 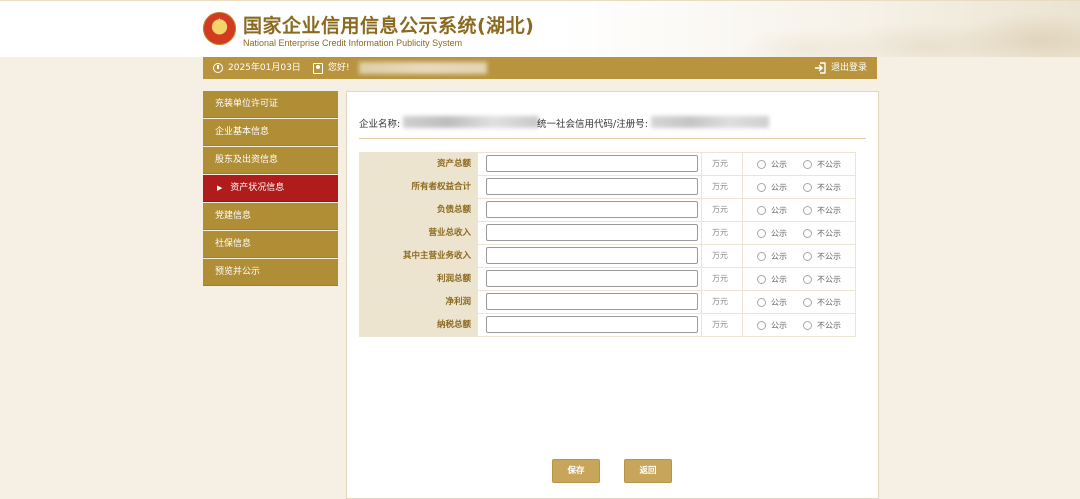 What do you see at coordinates (242, 132) in the screenshot?
I see `sidebar-item-label: 企业基本信息` at bounding box center [242, 132].